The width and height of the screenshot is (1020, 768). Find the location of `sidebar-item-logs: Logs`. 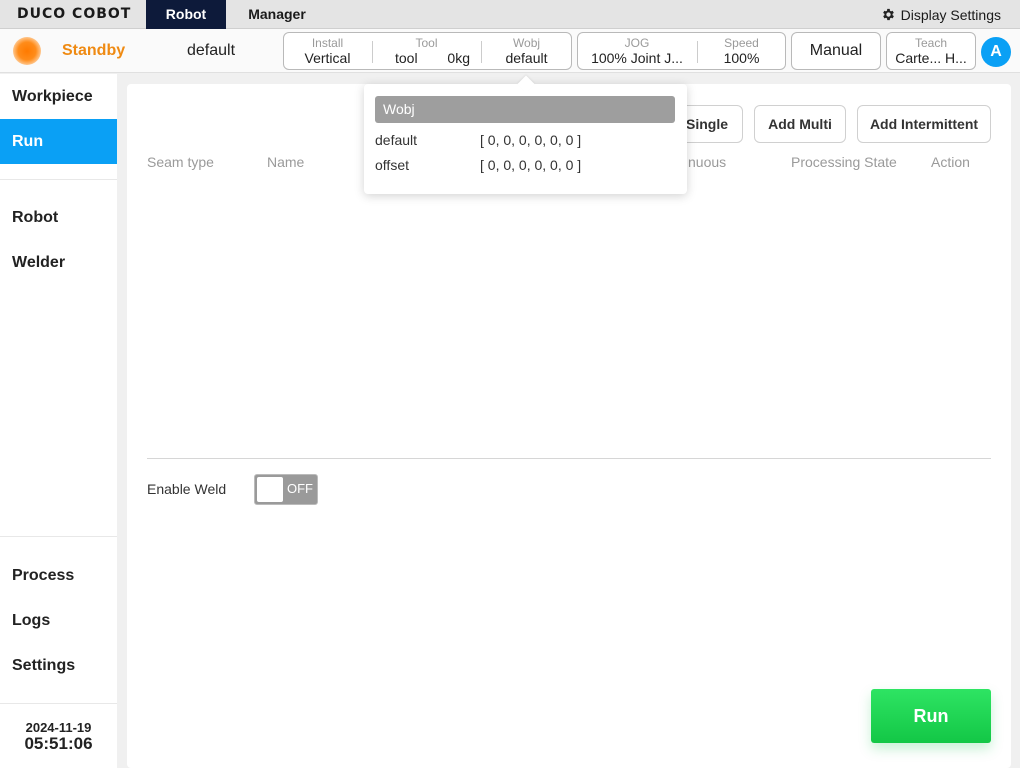

sidebar-item-logs: Logs is located at coordinates (58, 620).